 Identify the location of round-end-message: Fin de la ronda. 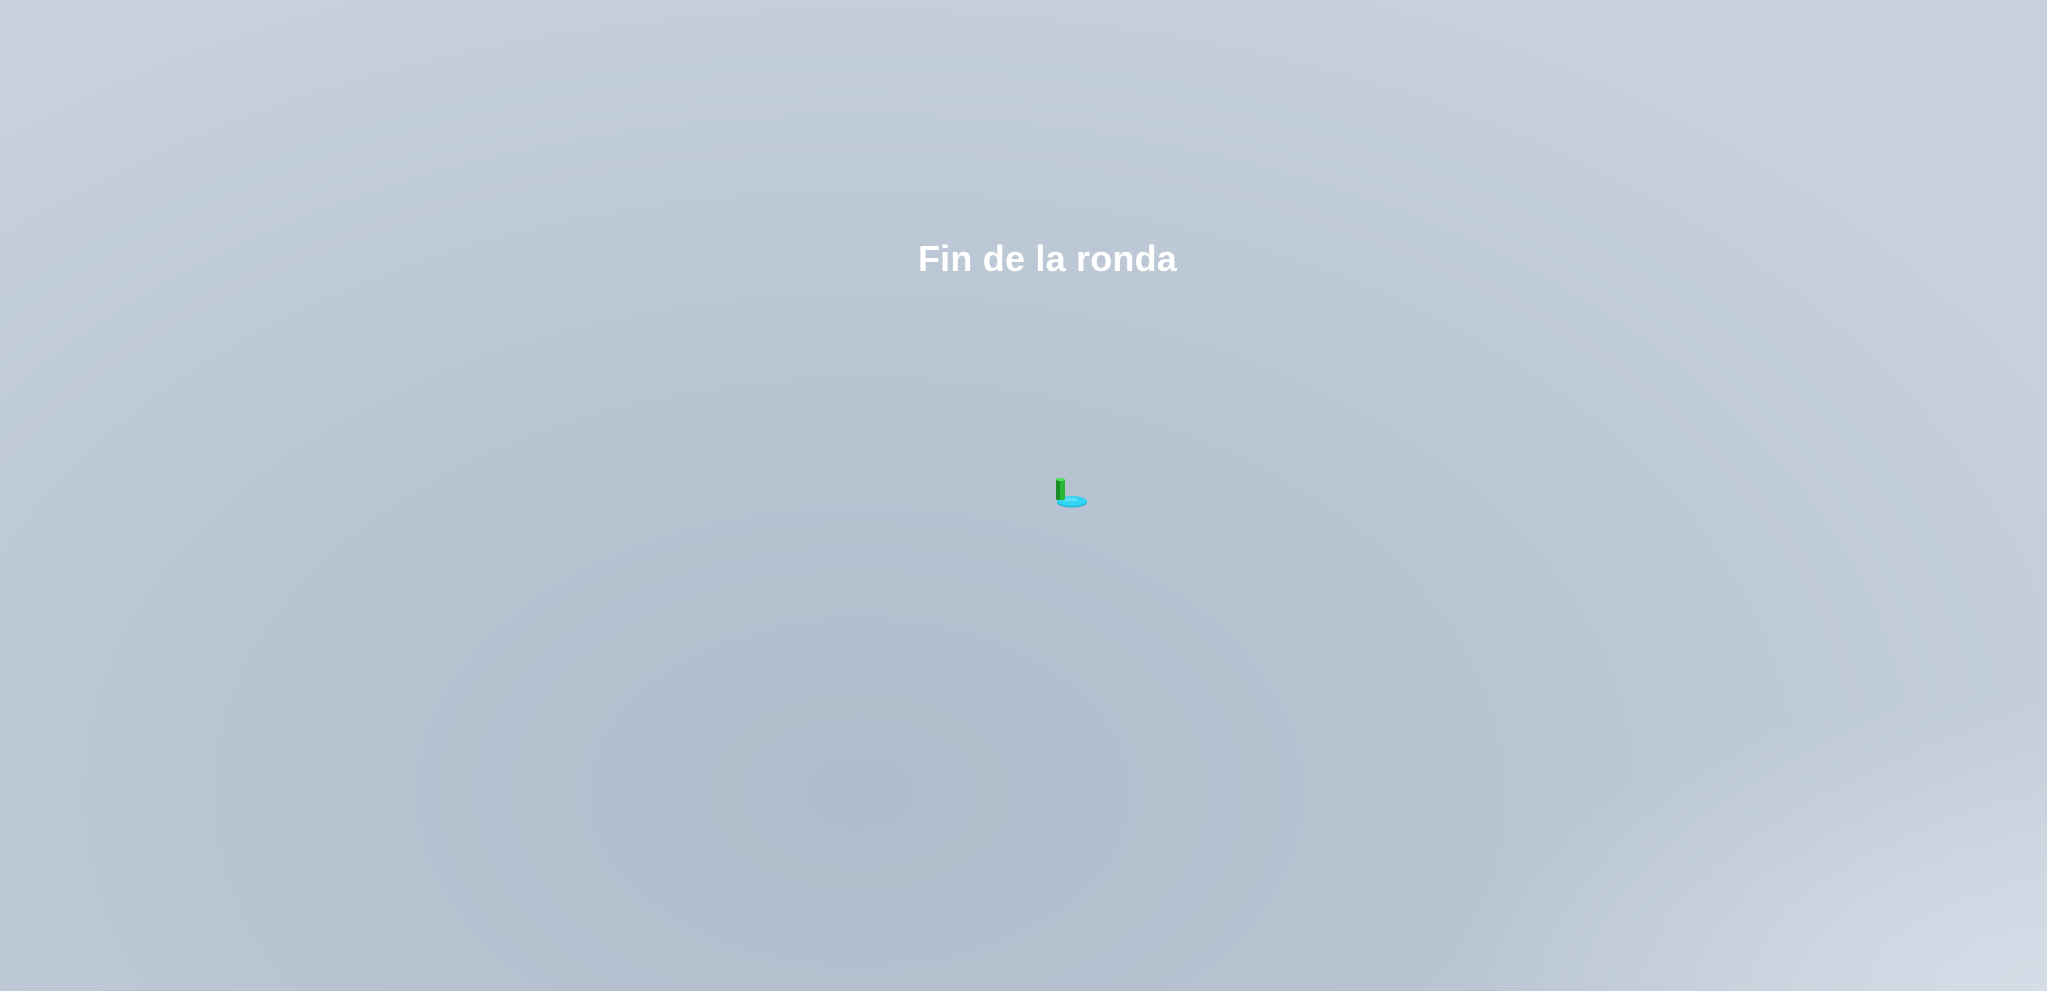
(1047, 258).